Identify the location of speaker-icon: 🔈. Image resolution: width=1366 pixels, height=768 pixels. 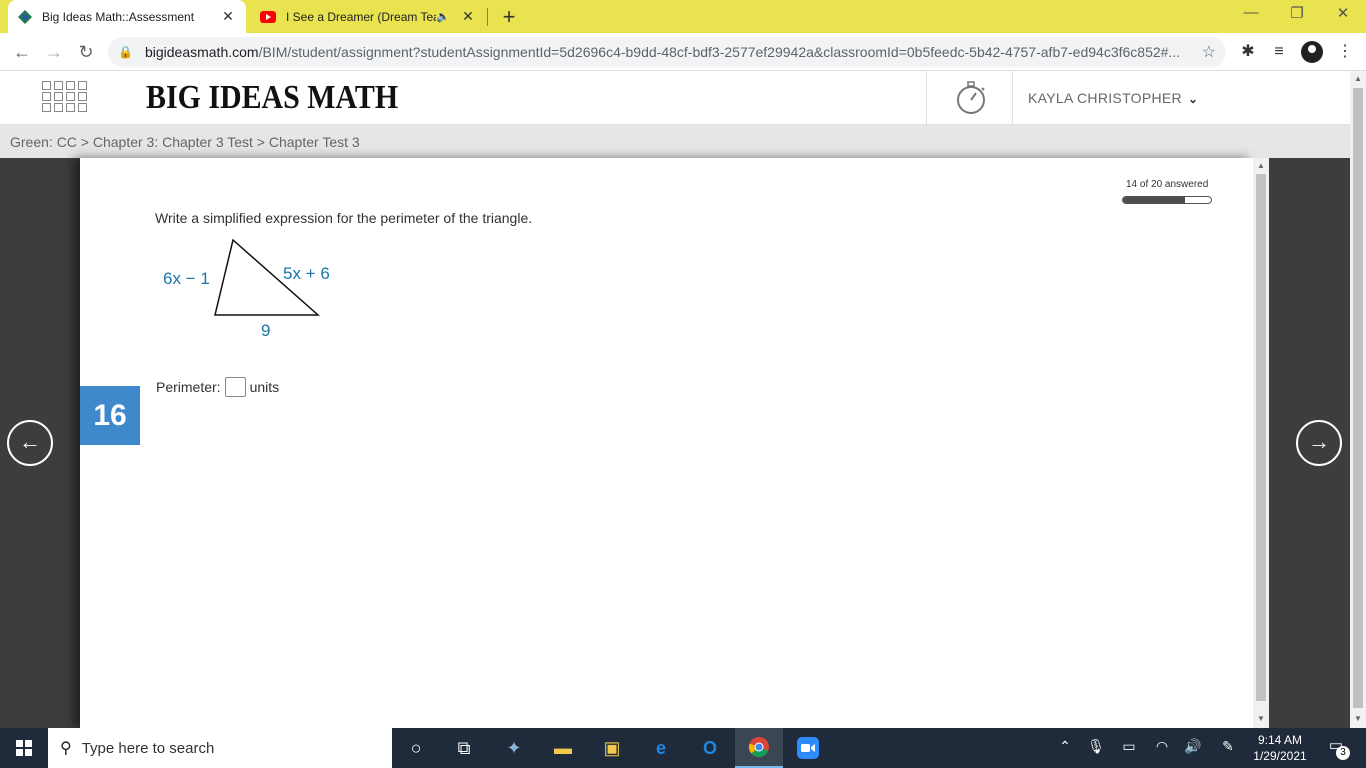
(443, 16).